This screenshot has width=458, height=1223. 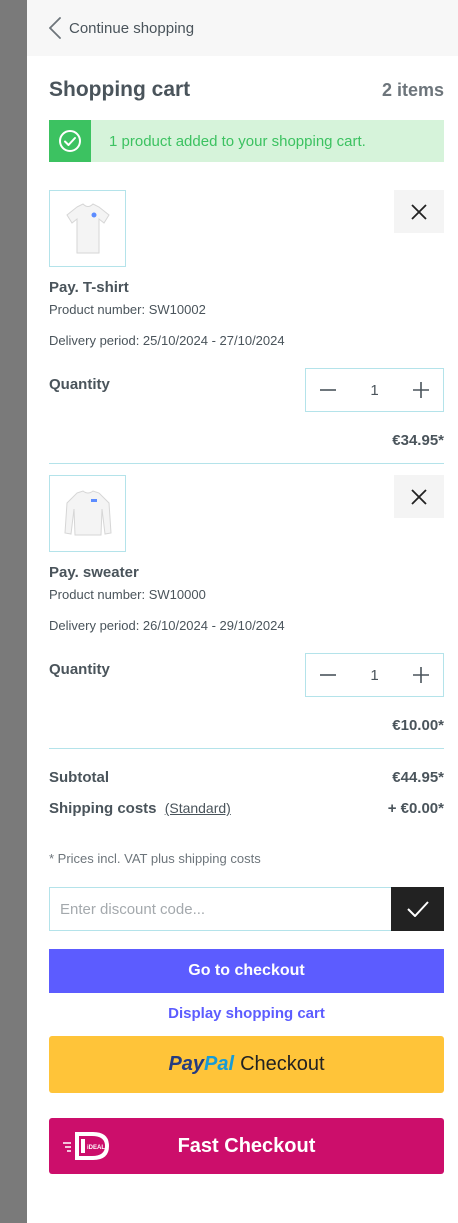 I want to click on line-item-price: €10.00*, so click(x=418, y=725).